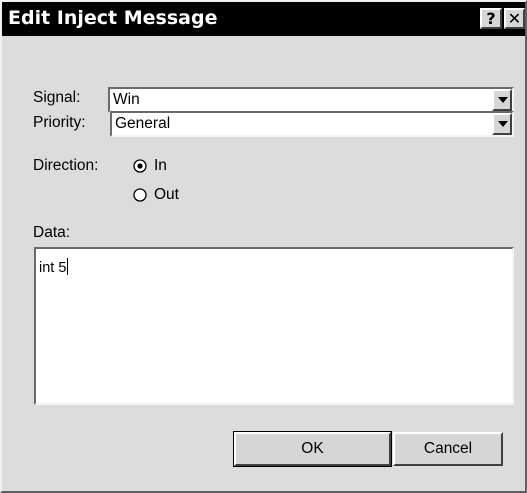 Image resolution: width=527 pixels, height=493 pixels. What do you see at coordinates (140, 195) in the screenshot?
I see `radio-unselected-icon` at bounding box center [140, 195].